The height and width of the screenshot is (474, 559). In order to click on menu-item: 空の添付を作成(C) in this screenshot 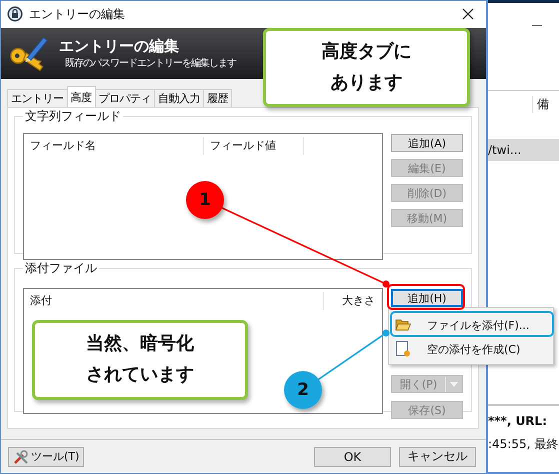, I will do `click(471, 349)`.